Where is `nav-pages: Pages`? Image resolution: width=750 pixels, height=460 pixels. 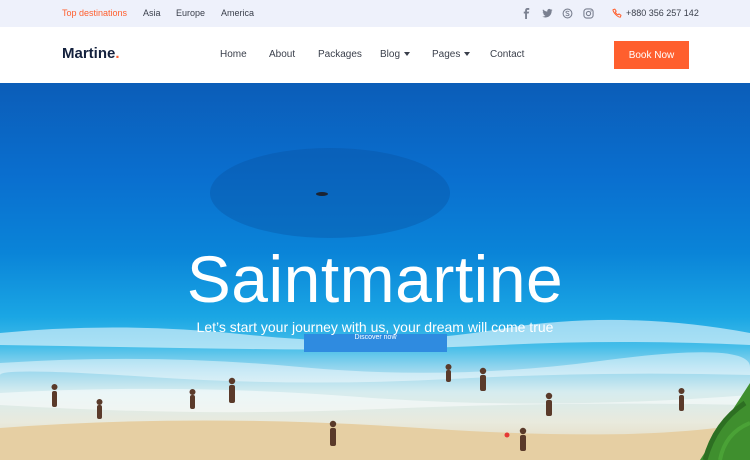
nav-pages: Pages is located at coordinates (451, 54).